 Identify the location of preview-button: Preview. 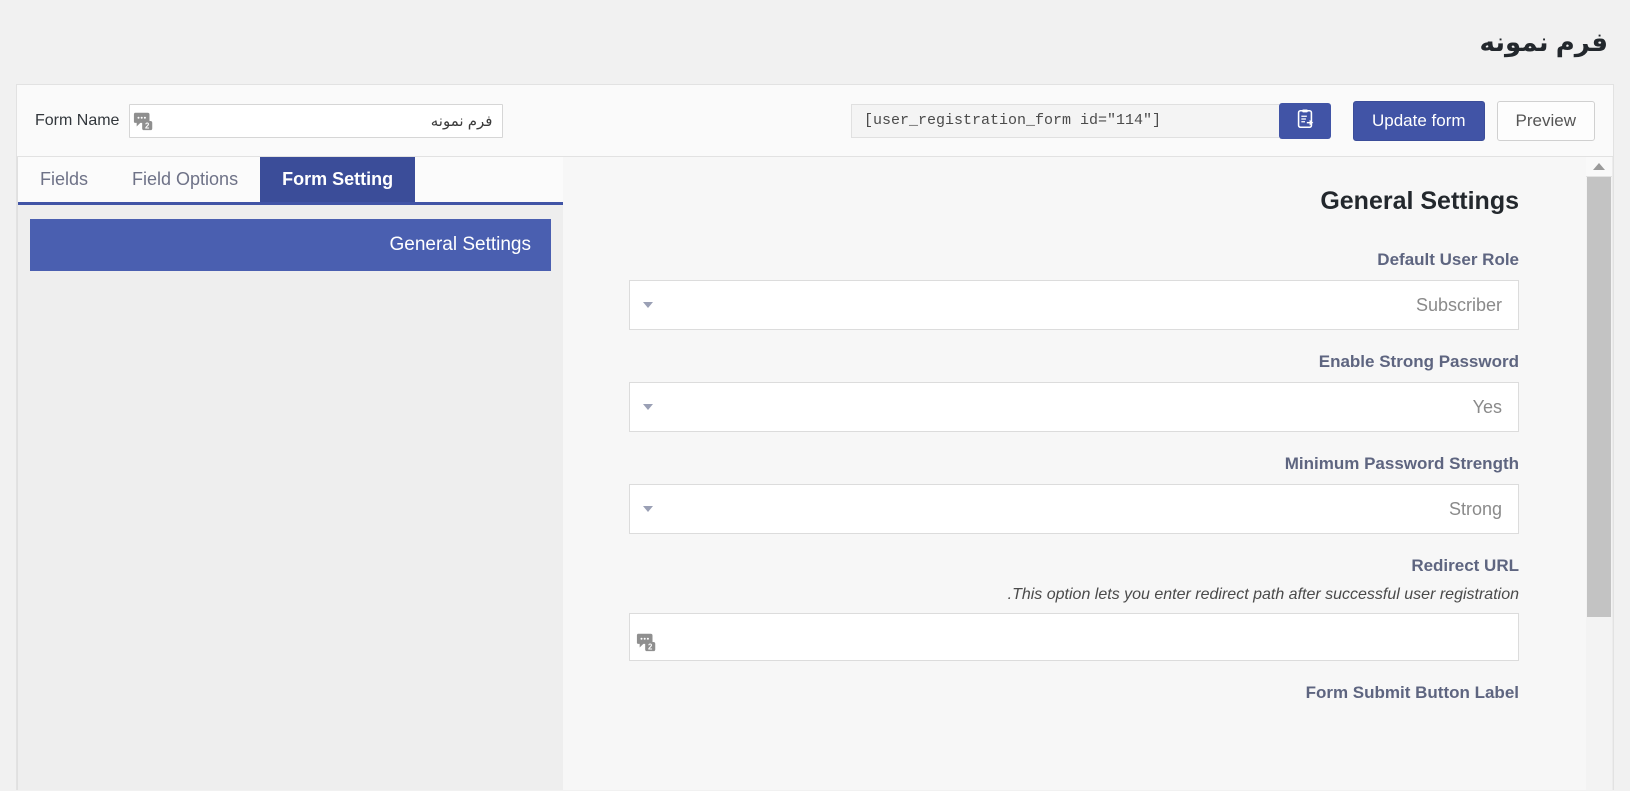
(1545, 120).